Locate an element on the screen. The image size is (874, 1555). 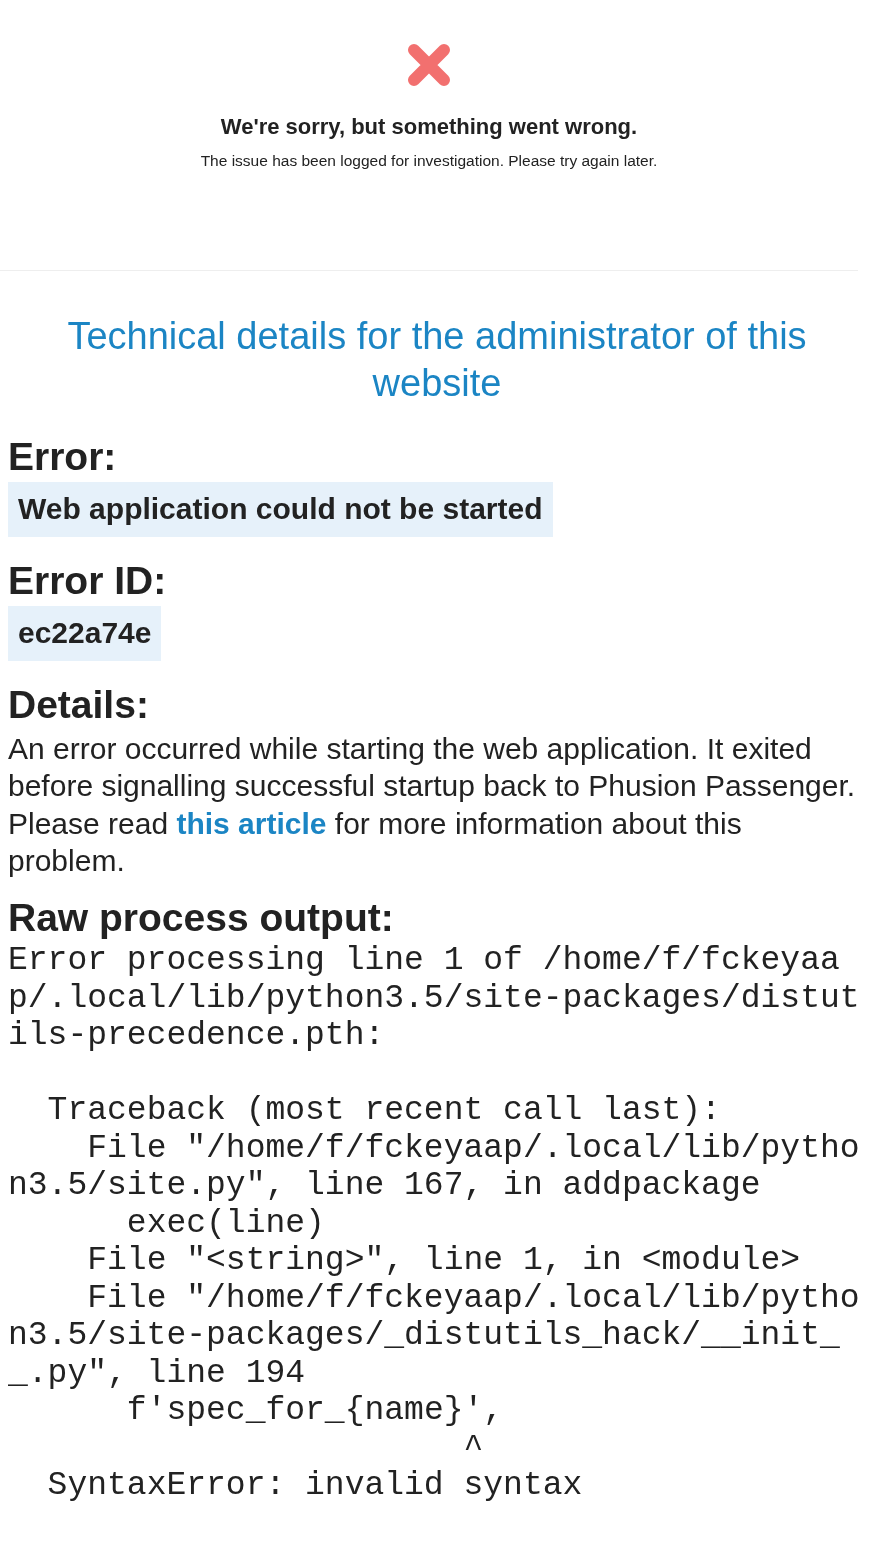
error-title: We're sorry, but something went wrong. is located at coordinates (429, 127).